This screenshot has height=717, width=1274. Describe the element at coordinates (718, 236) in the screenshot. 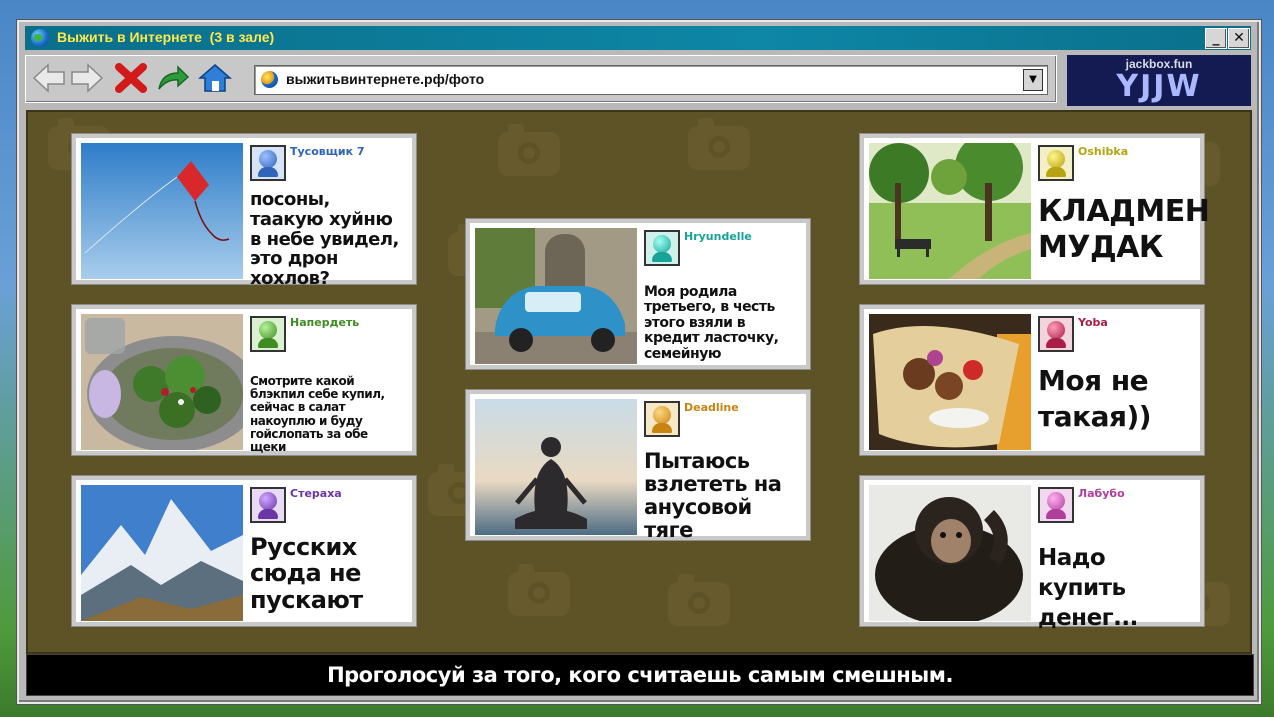

I see `username: Hryundelle` at that location.